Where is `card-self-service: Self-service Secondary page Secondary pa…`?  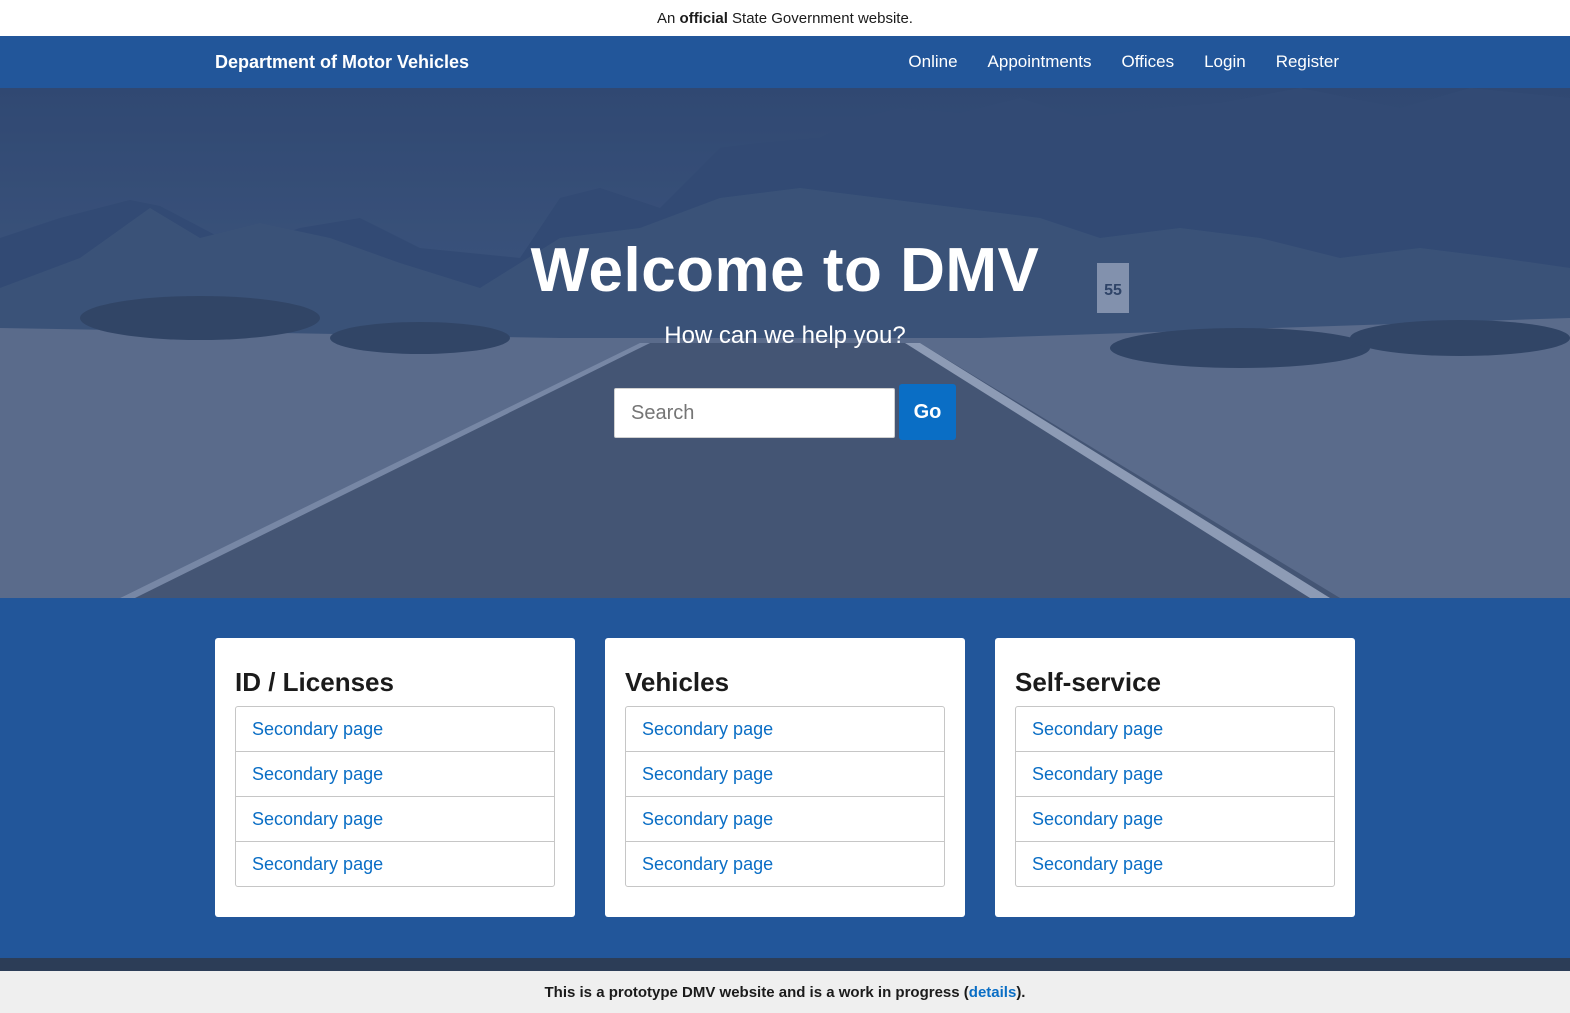
card-self-service: Self-service Secondary page Secondary pa… is located at coordinates (1175, 777).